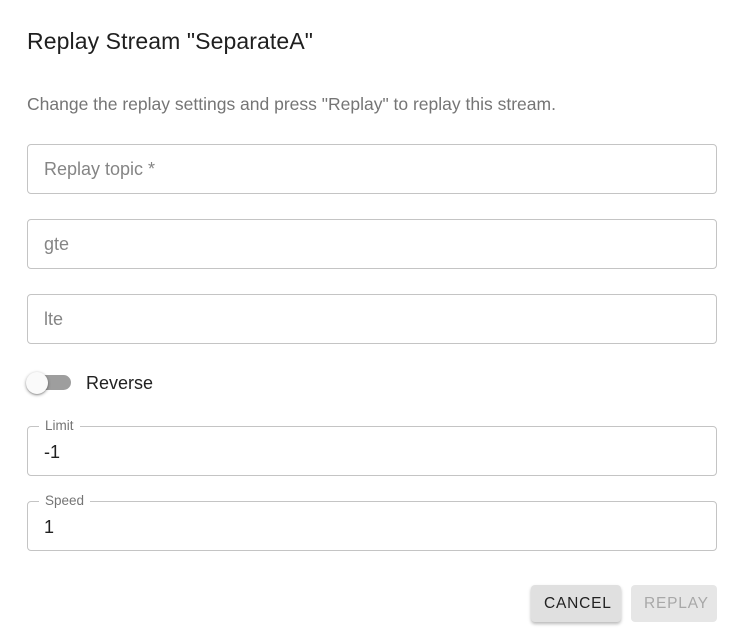 The height and width of the screenshot is (642, 744). Describe the element at coordinates (170, 41) in the screenshot. I see `dialog-title: Replay Stream "SeparateA"` at that location.